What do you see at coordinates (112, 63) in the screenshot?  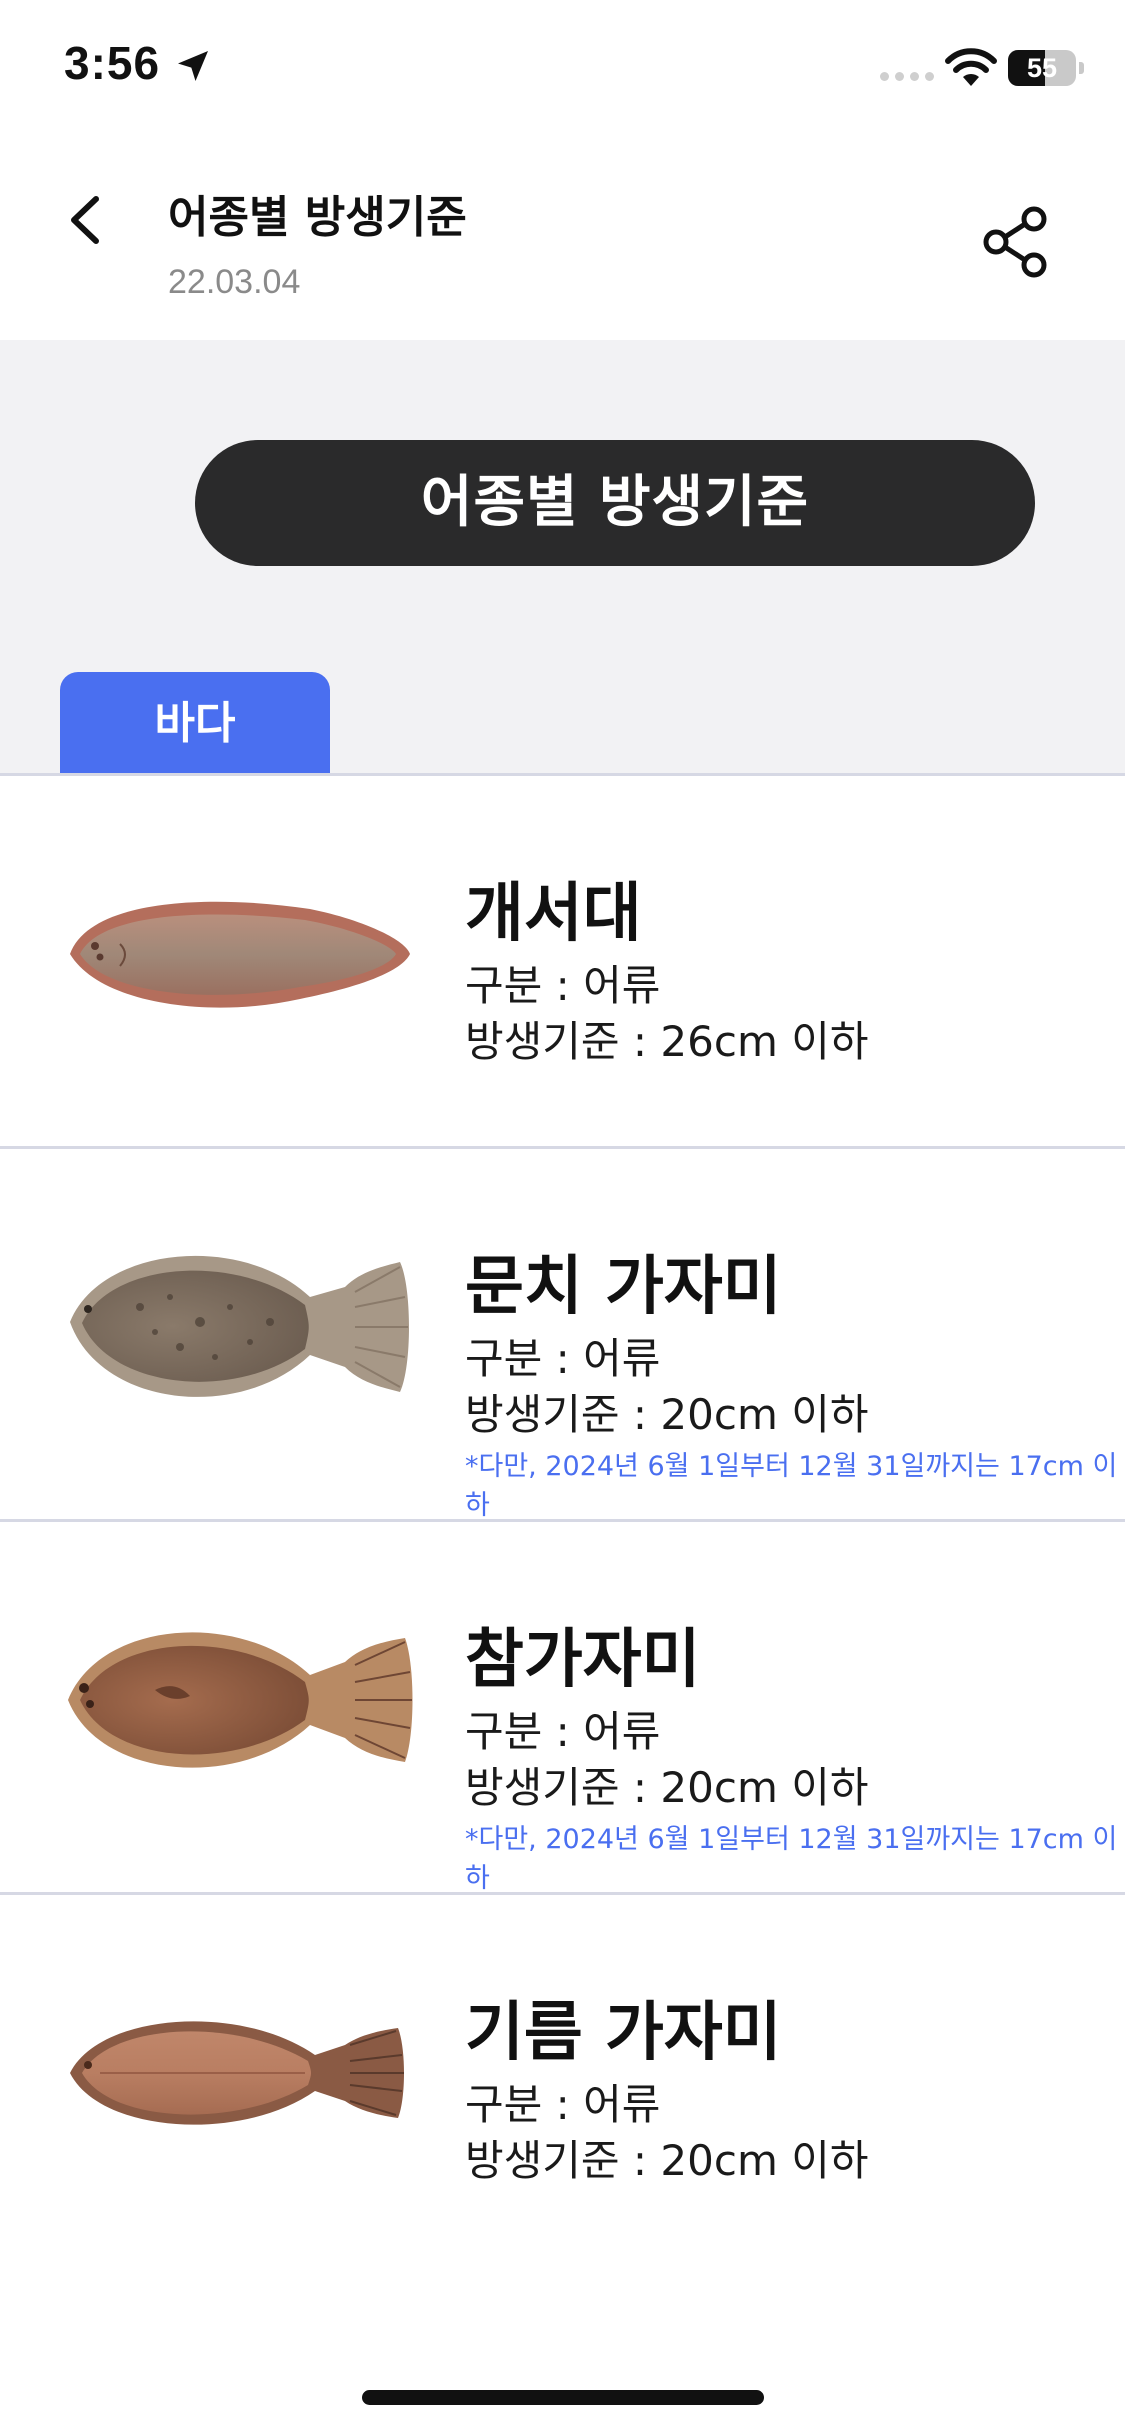 I see `status-time: 3:56` at bounding box center [112, 63].